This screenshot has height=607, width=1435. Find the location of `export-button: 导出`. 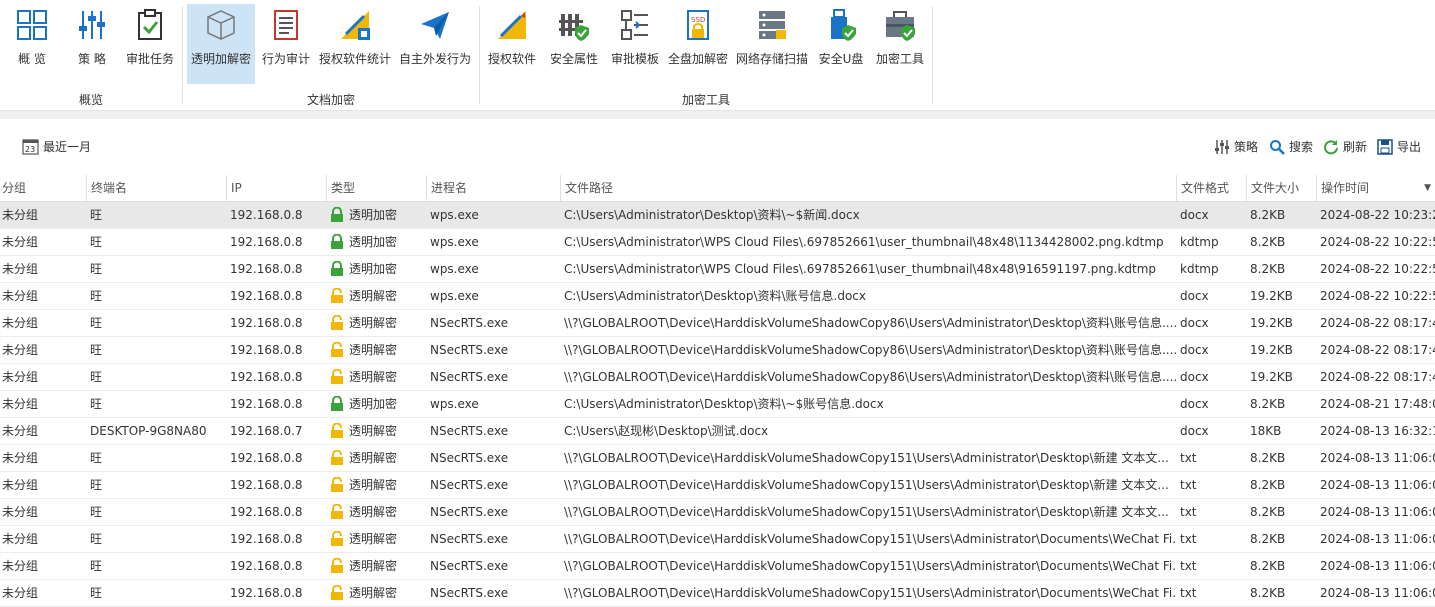

export-button: 导出 is located at coordinates (1399, 146).